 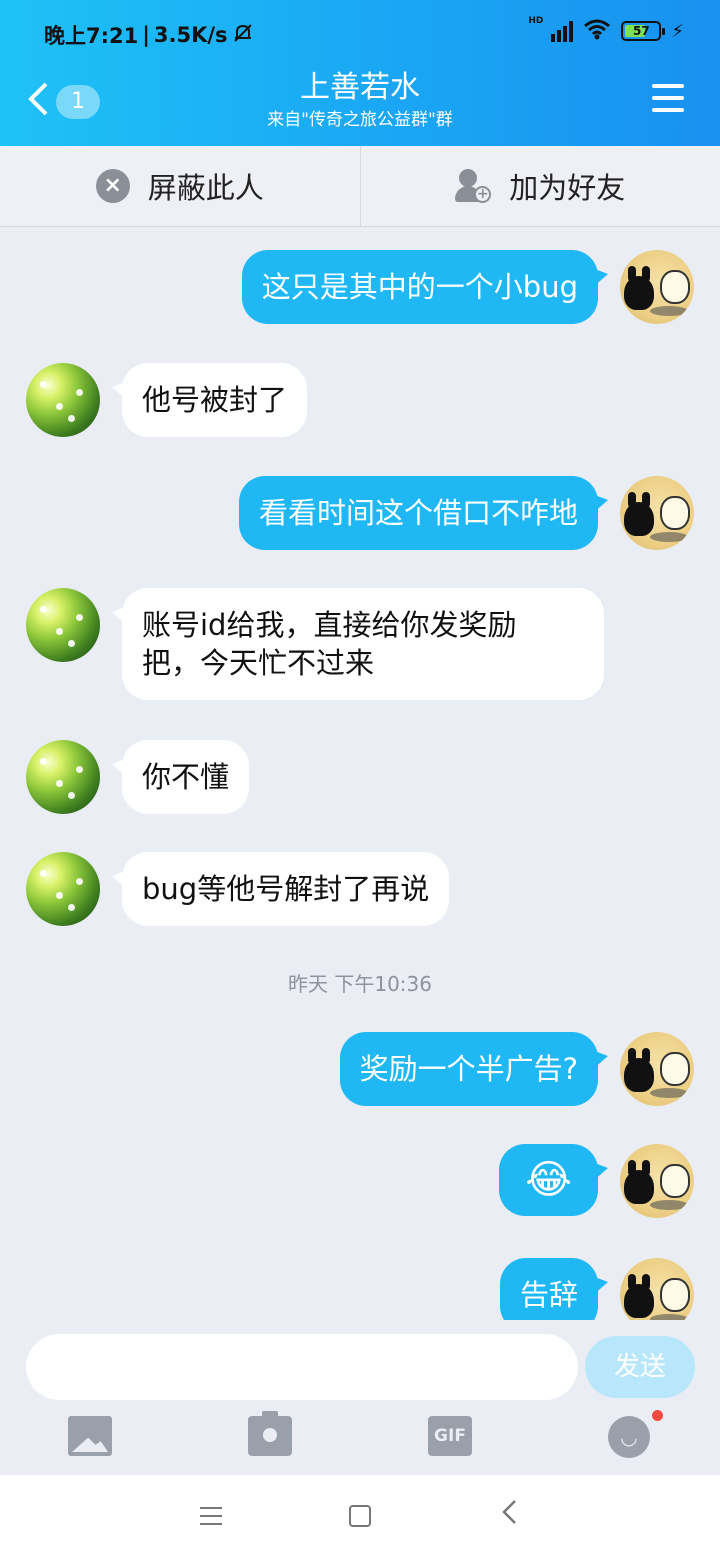 I want to click on block-user-button: × 屏蔽此人, so click(x=180, y=186).